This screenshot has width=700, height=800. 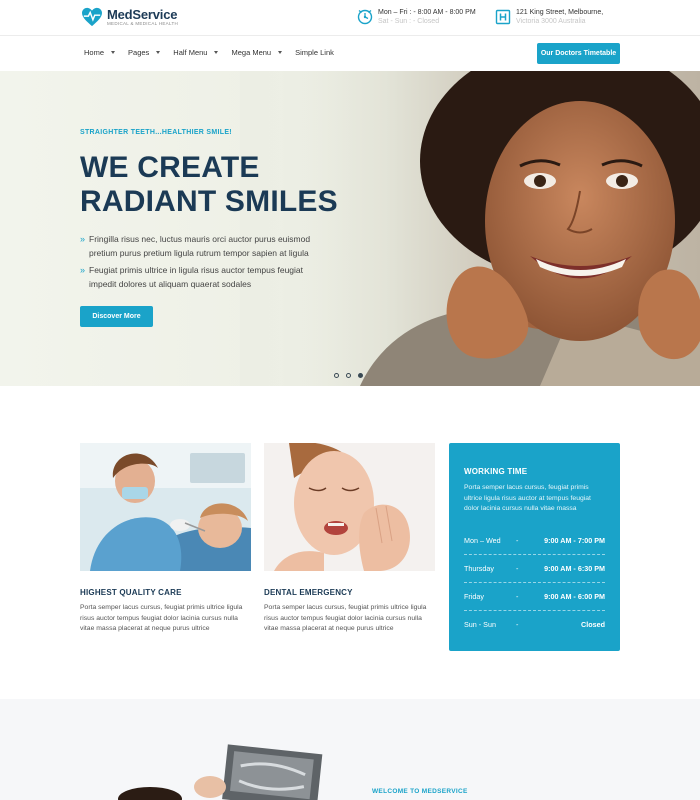 What do you see at coordinates (574, 540) in the screenshot?
I see `working-hours: 9:00 AM - 7:00 PM` at bounding box center [574, 540].